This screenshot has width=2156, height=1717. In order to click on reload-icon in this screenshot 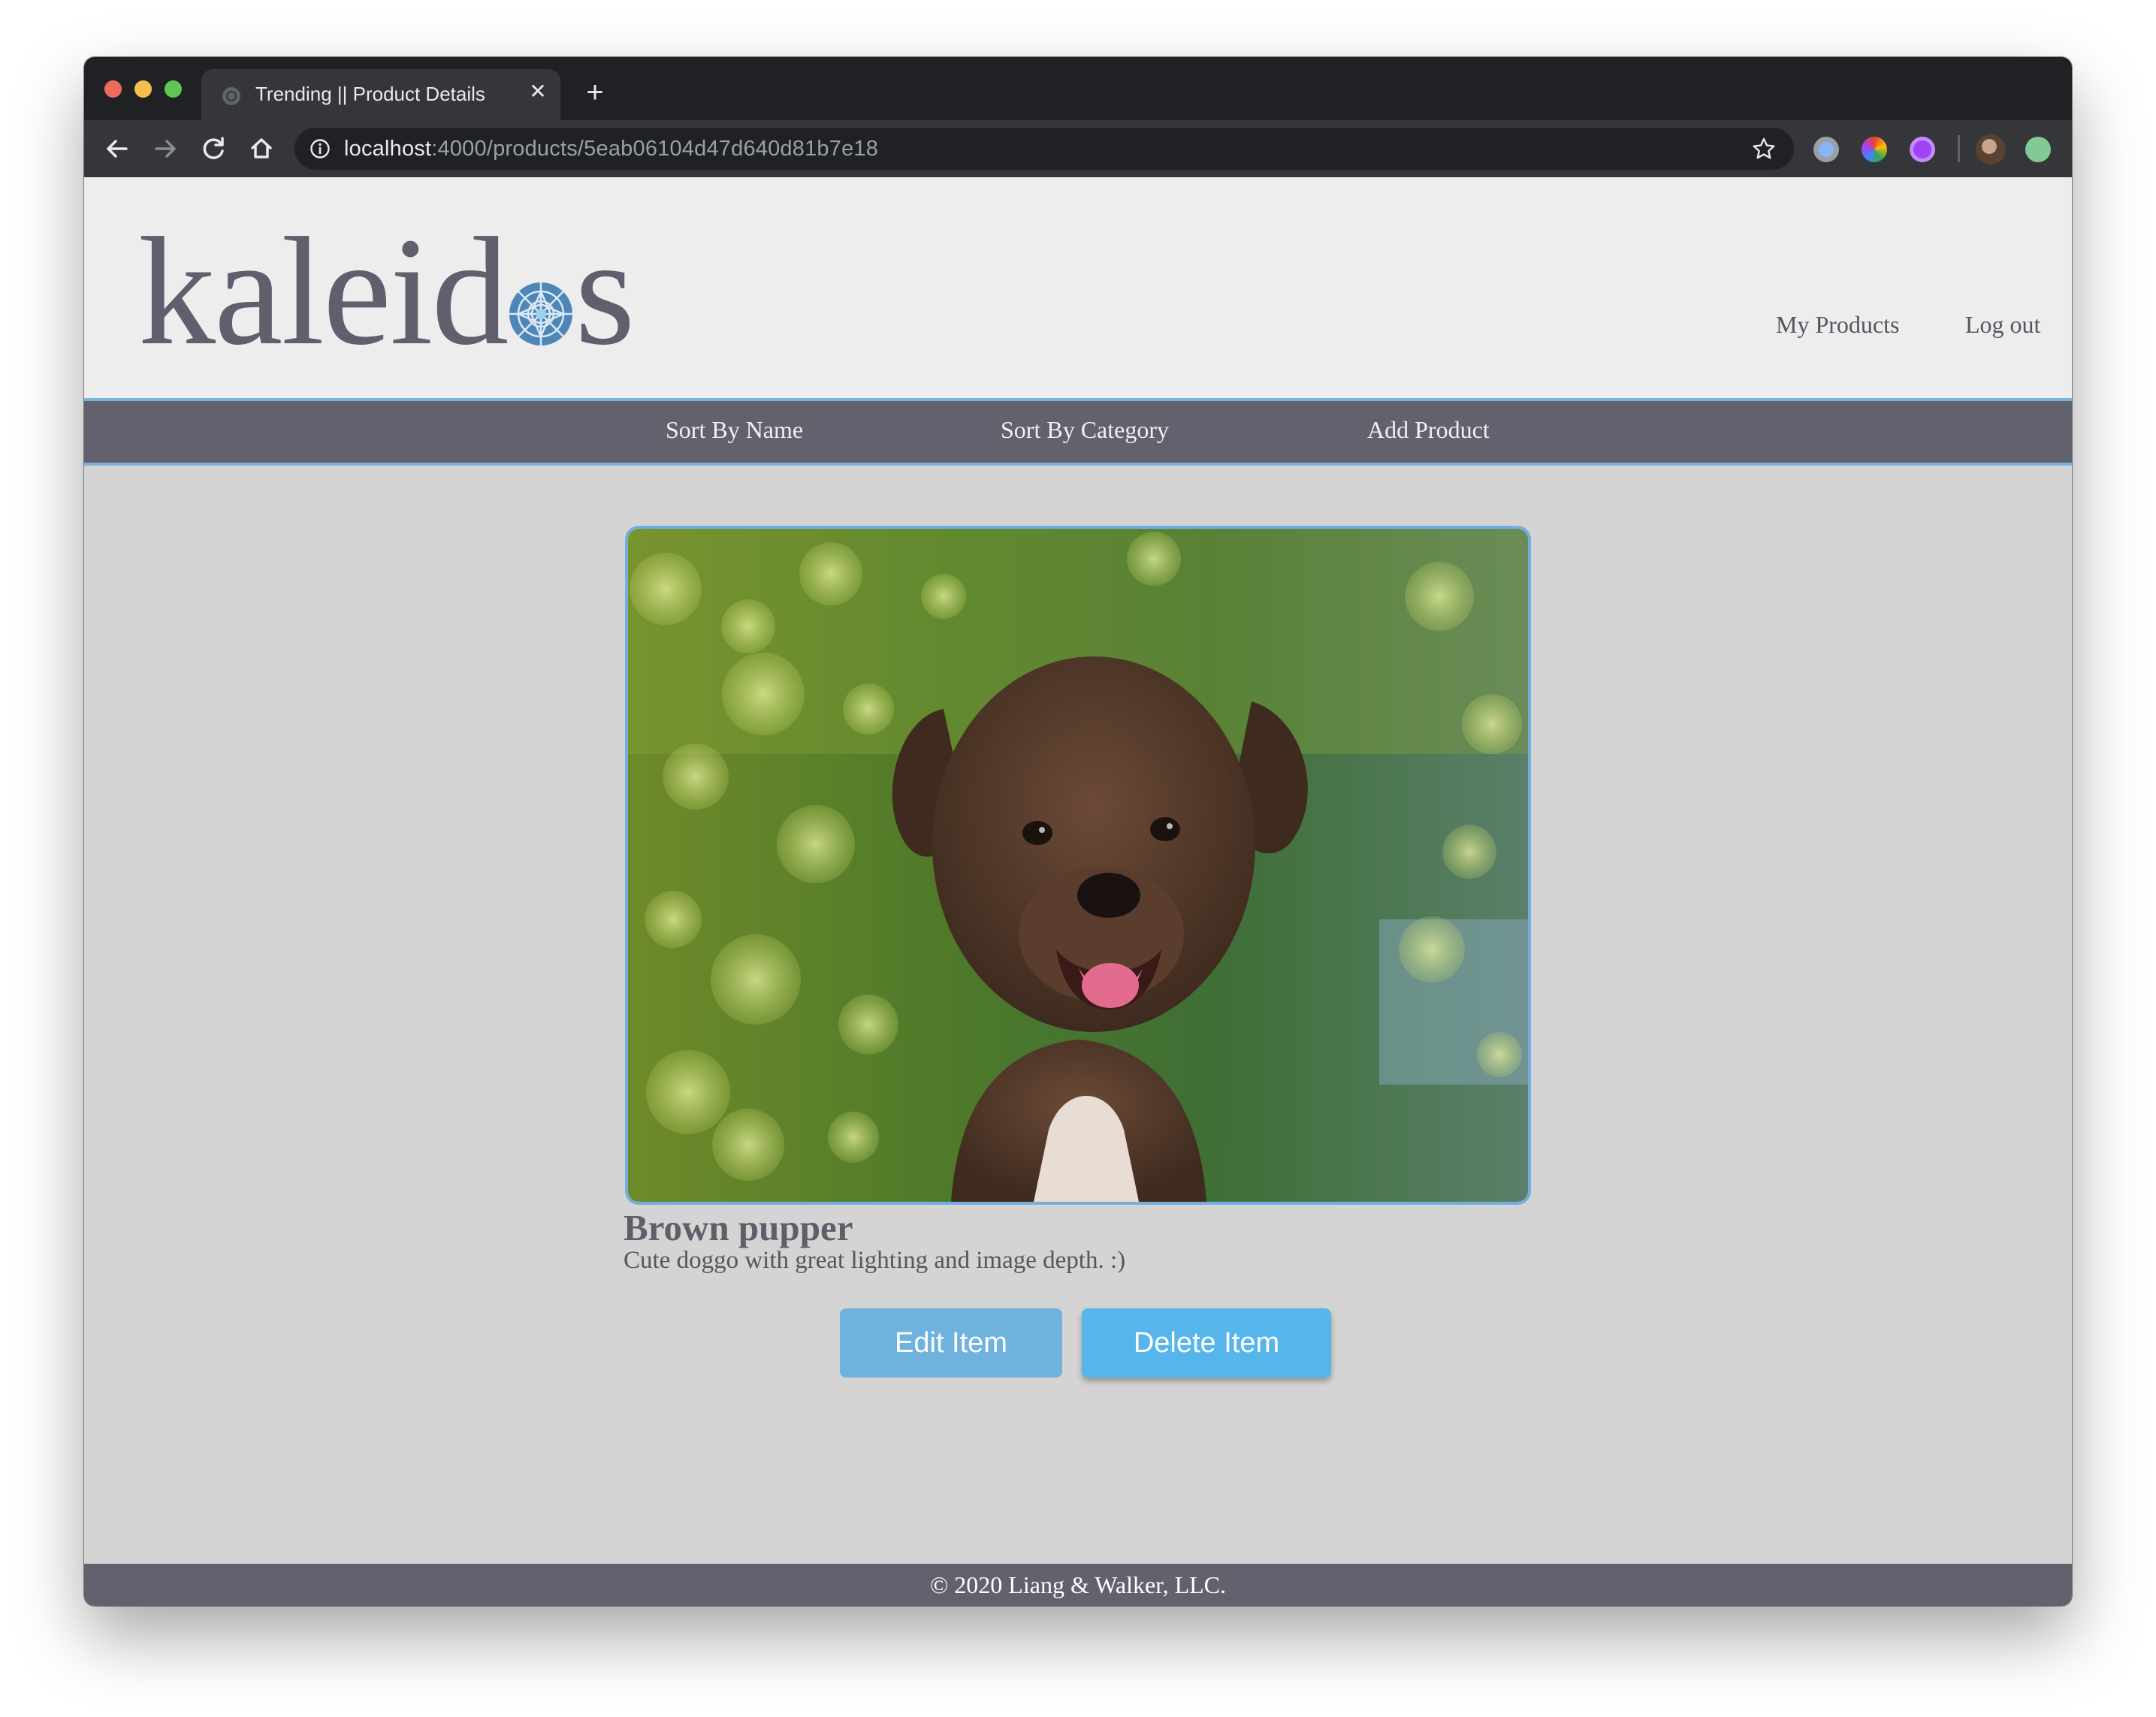, I will do `click(213, 149)`.